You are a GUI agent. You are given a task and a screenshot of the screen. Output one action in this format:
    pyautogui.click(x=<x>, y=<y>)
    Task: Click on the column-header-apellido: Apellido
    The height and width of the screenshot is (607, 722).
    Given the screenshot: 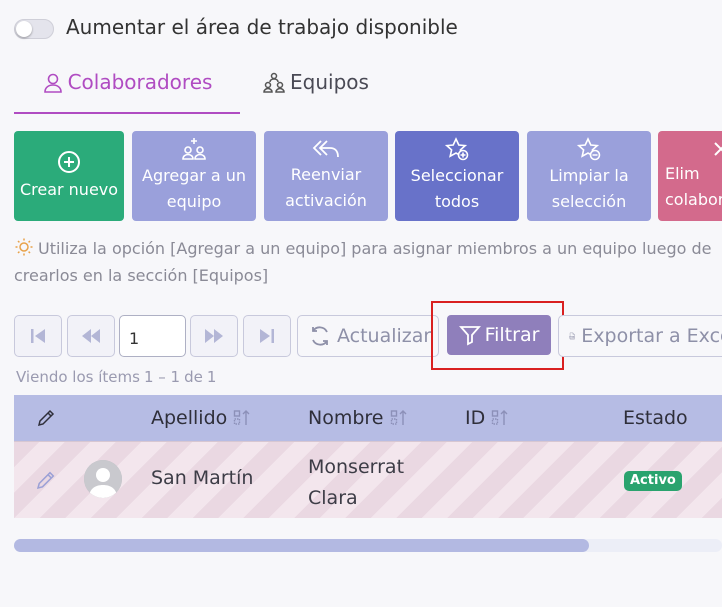 What is the action you would take?
    pyautogui.click(x=201, y=418)
    